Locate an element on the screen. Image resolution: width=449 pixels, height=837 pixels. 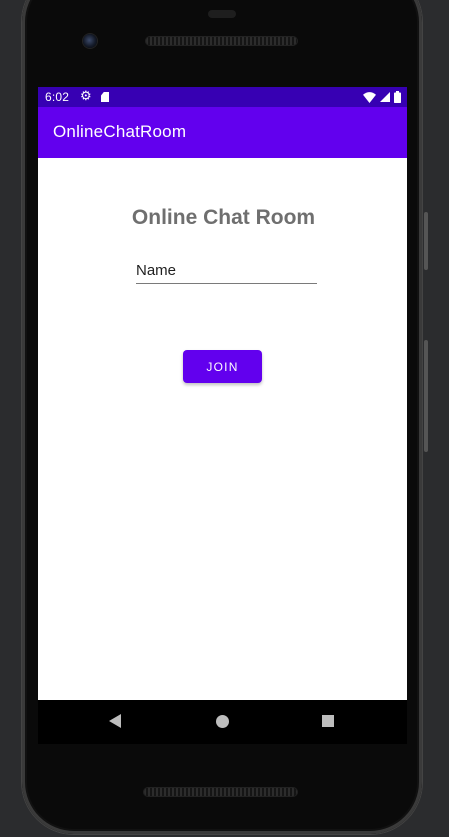
name-input is located at coordinates (226, 270).